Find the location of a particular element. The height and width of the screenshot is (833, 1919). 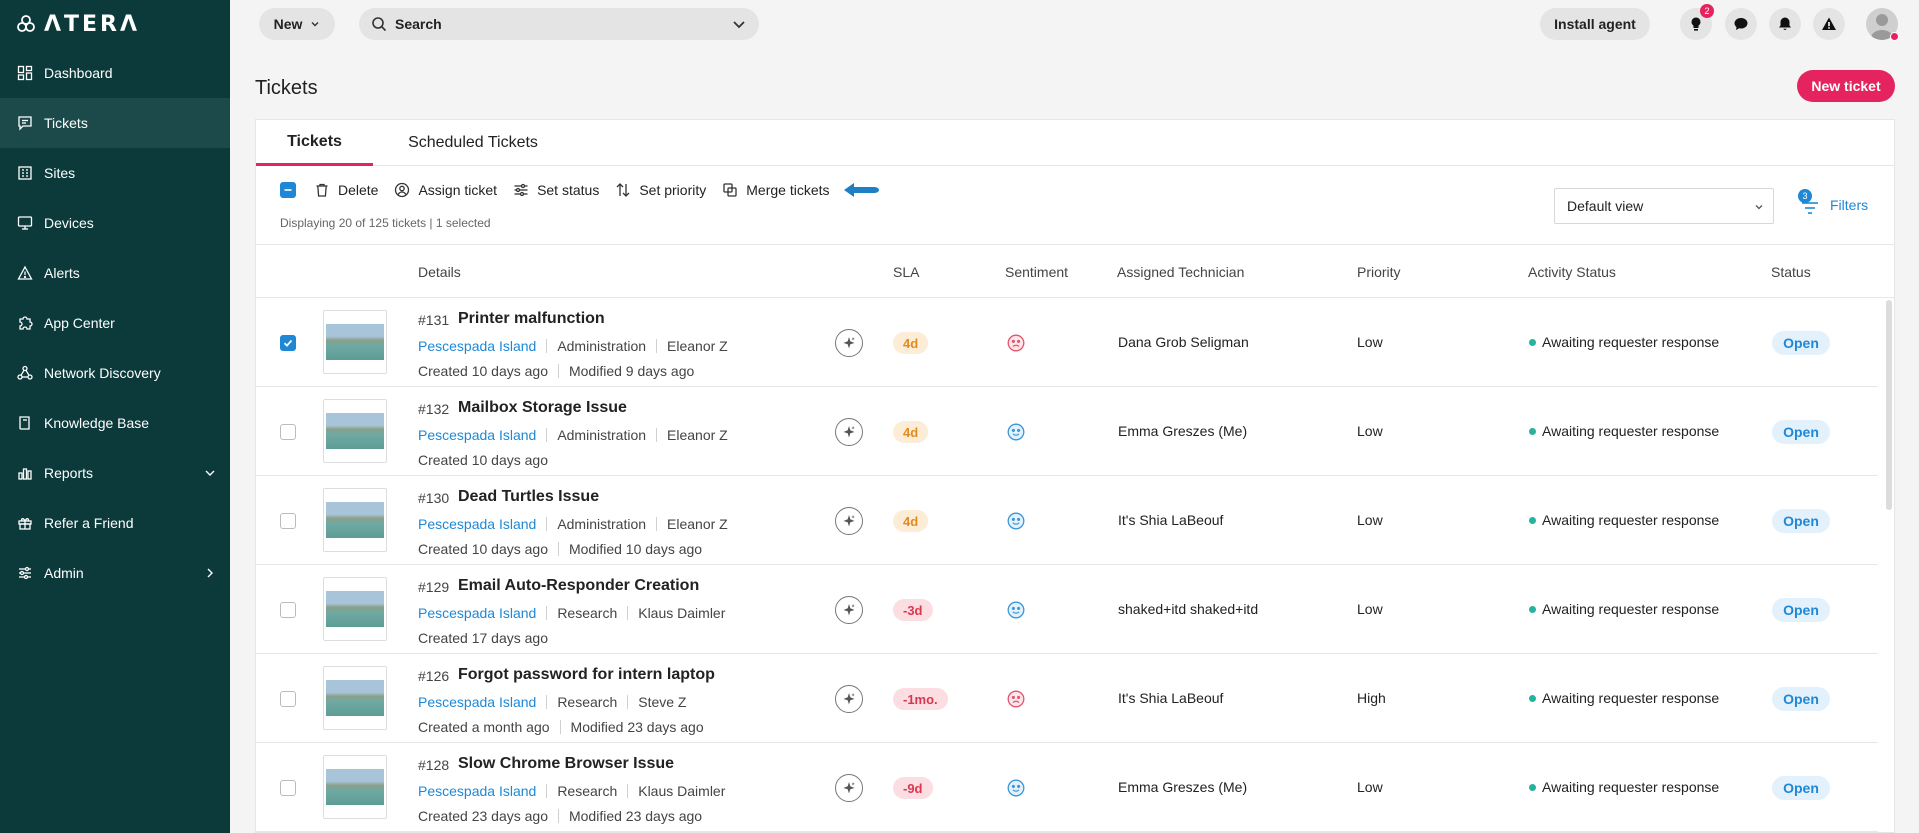

ticket-title: Mailbox Storage Issue is located at coordinates (542, 408).